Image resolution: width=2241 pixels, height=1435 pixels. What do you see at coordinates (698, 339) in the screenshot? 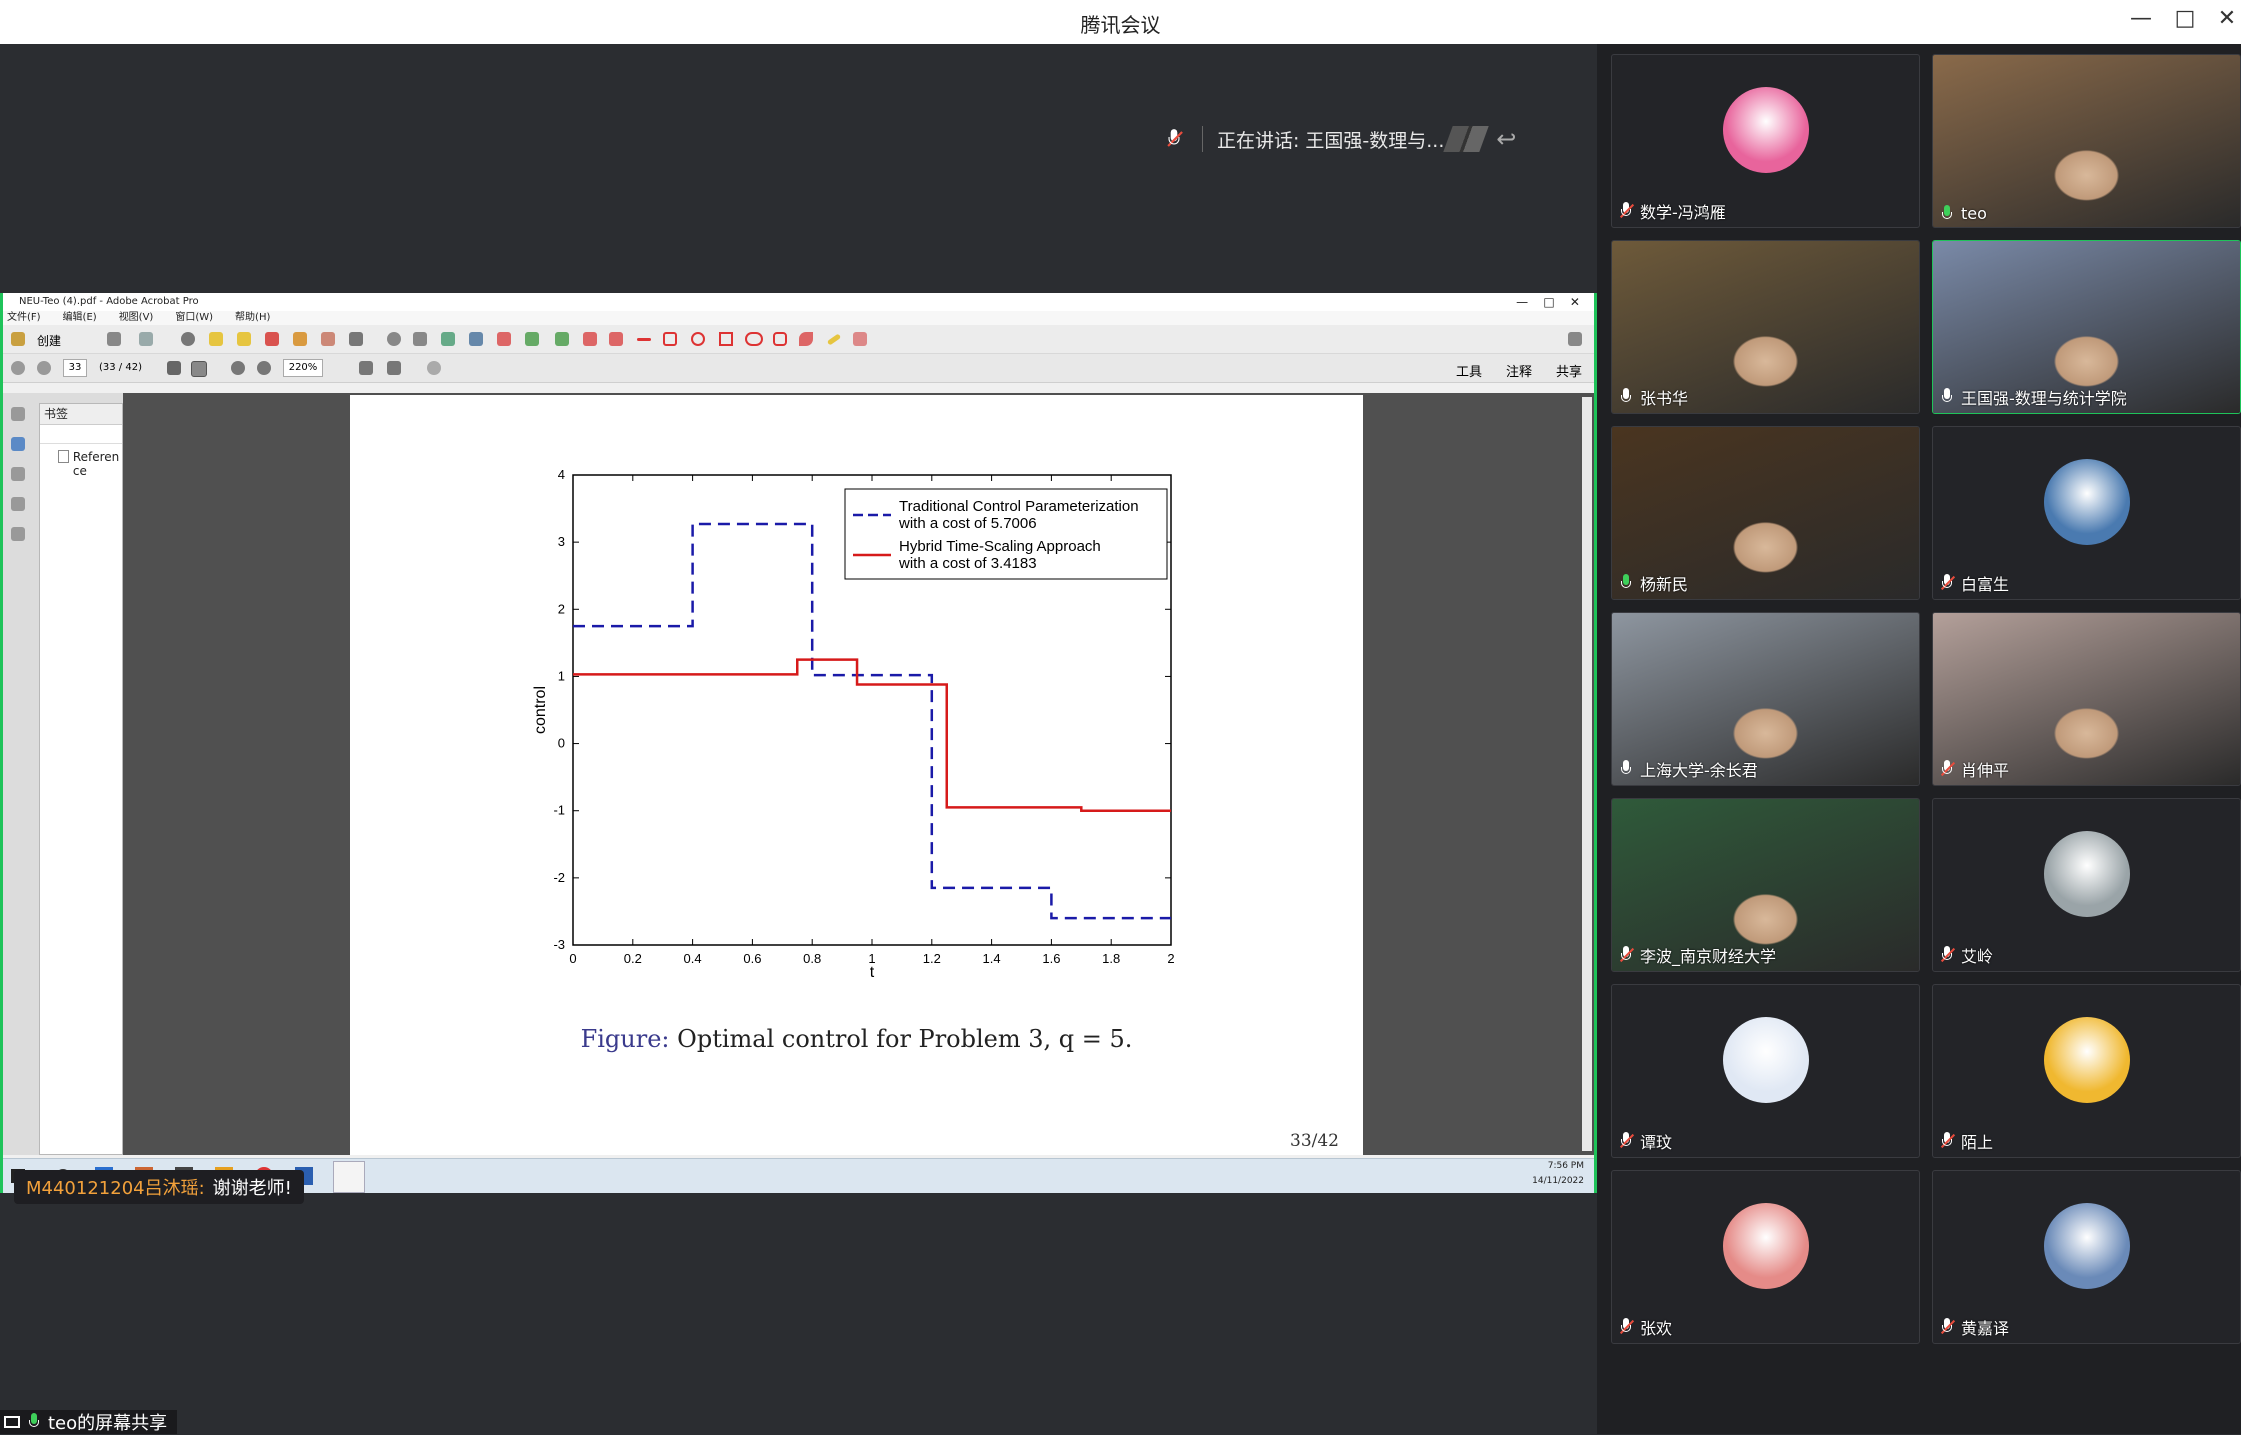
I see `oval-icon` at bounding box center [698, 339].